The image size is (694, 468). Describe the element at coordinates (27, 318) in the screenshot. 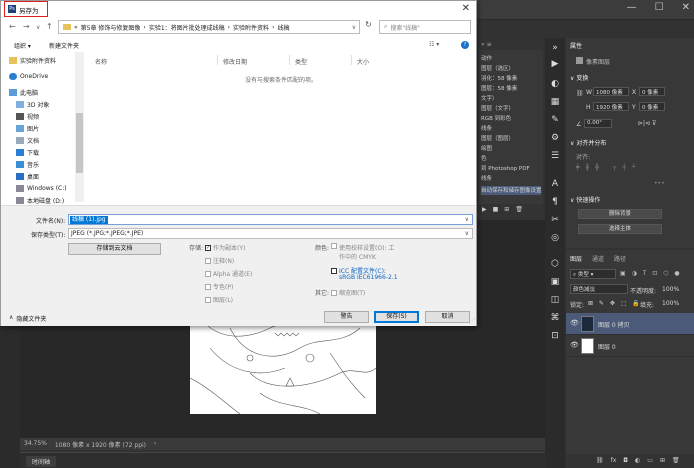

I see `hide-folders-toggle: ∧ 隐藏文件夹` at that location.